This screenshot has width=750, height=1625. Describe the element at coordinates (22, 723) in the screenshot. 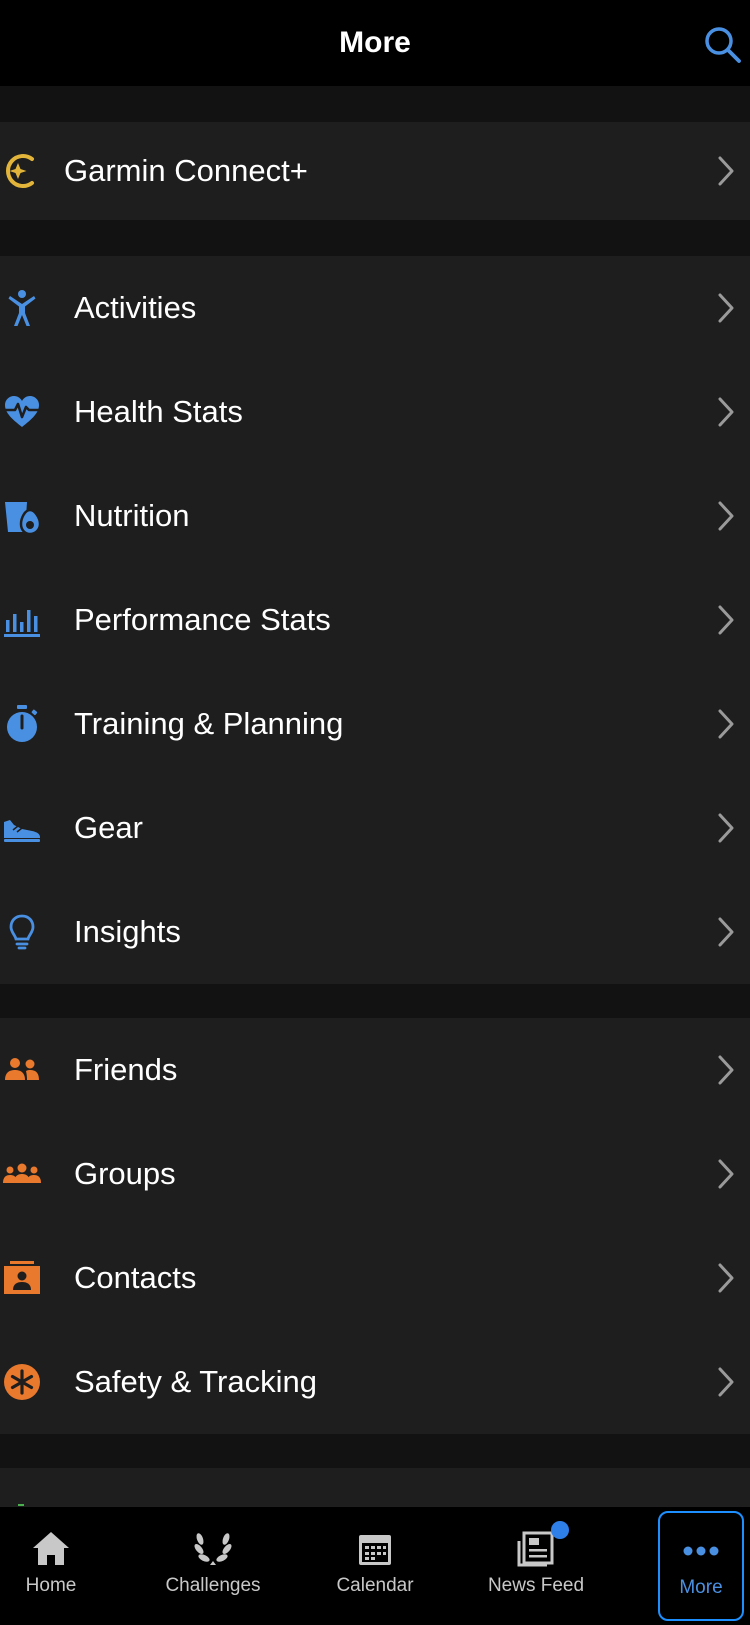

I see `stopwatch-icon` at that location.